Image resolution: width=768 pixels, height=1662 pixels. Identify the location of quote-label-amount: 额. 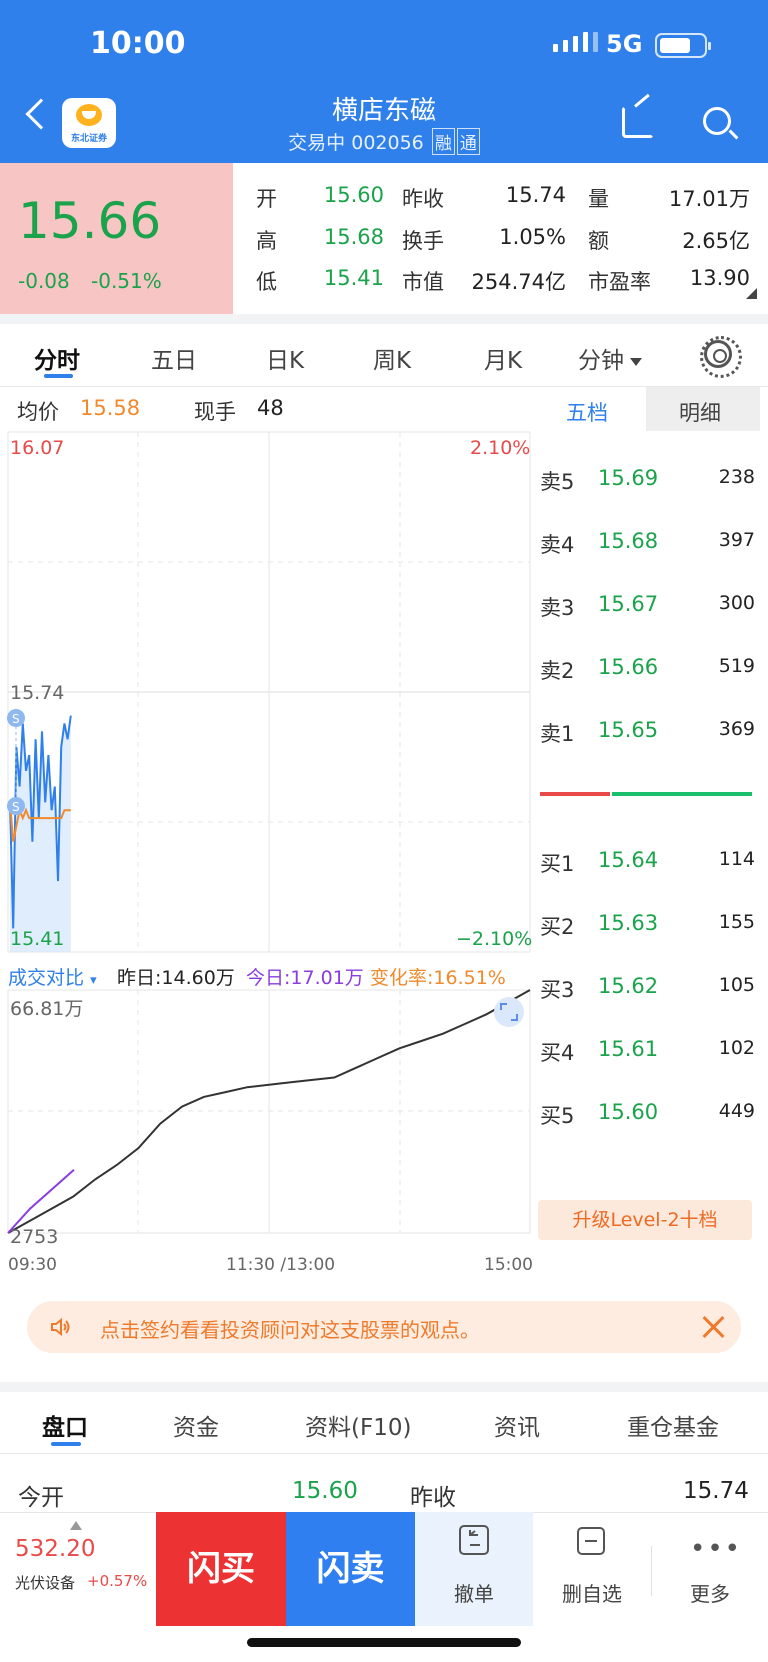
(598, 241).